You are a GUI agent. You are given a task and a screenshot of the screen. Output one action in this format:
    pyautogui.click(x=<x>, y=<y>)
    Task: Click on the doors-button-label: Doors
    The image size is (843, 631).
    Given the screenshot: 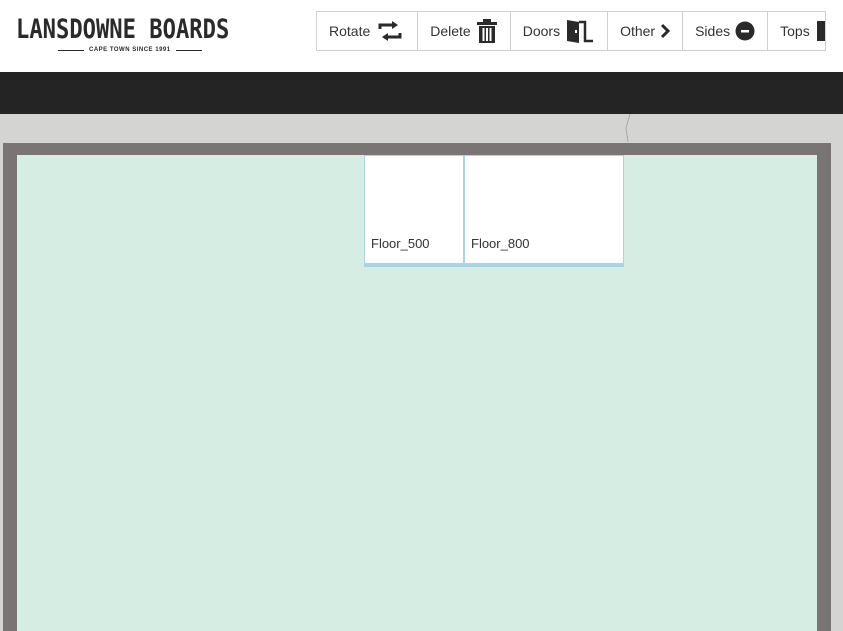 What is the action you would take?
    pyautogui.click(x=541, y=31)
    